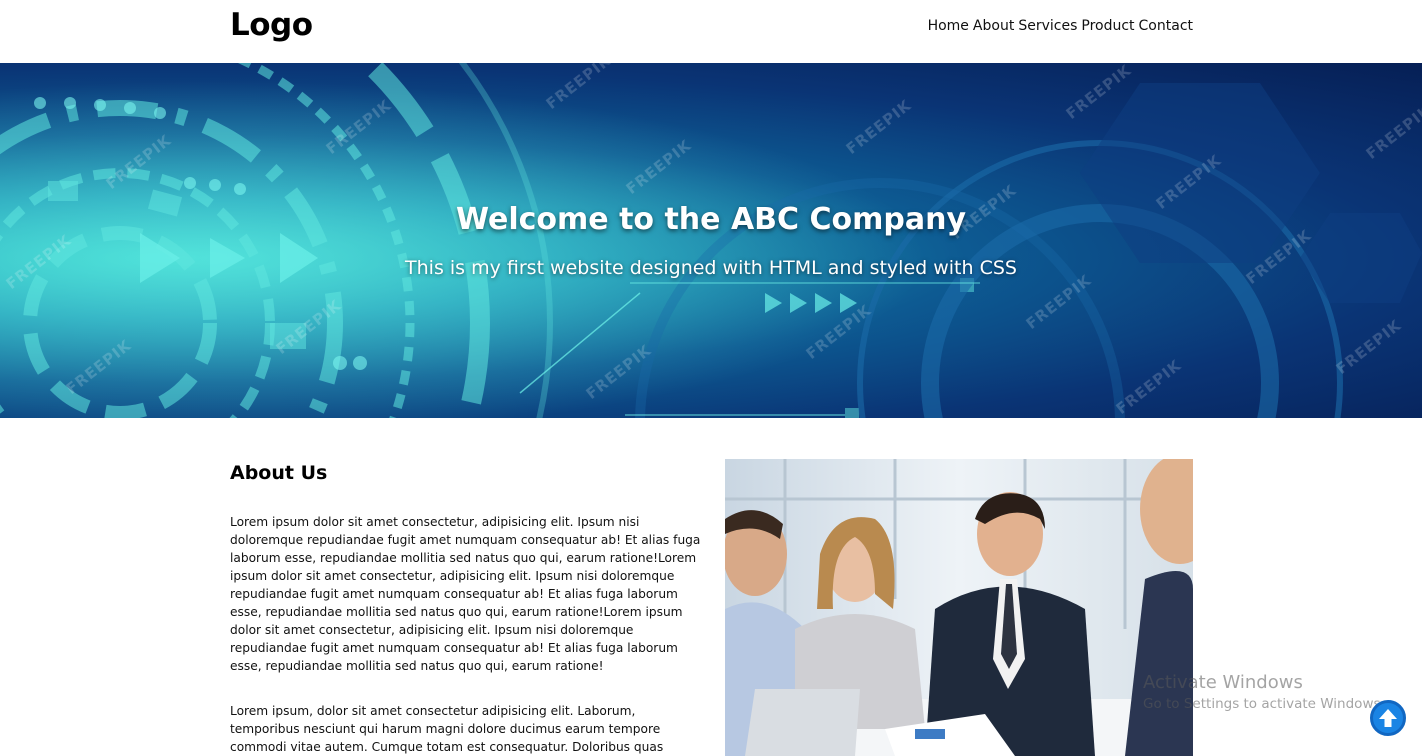  I want to click on activate-windows-title: Activate Windows, so click(1223, 682).